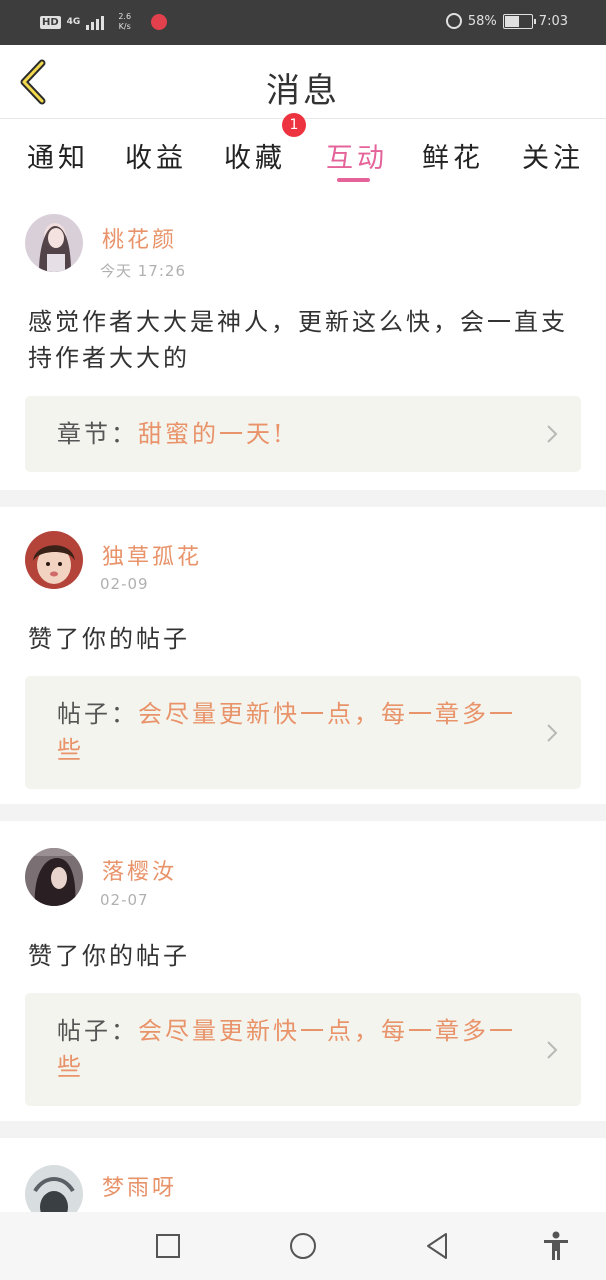  Describe the element at coordinates (152, 555) in the screenshot. I see `username: 独草孤花` at that location.